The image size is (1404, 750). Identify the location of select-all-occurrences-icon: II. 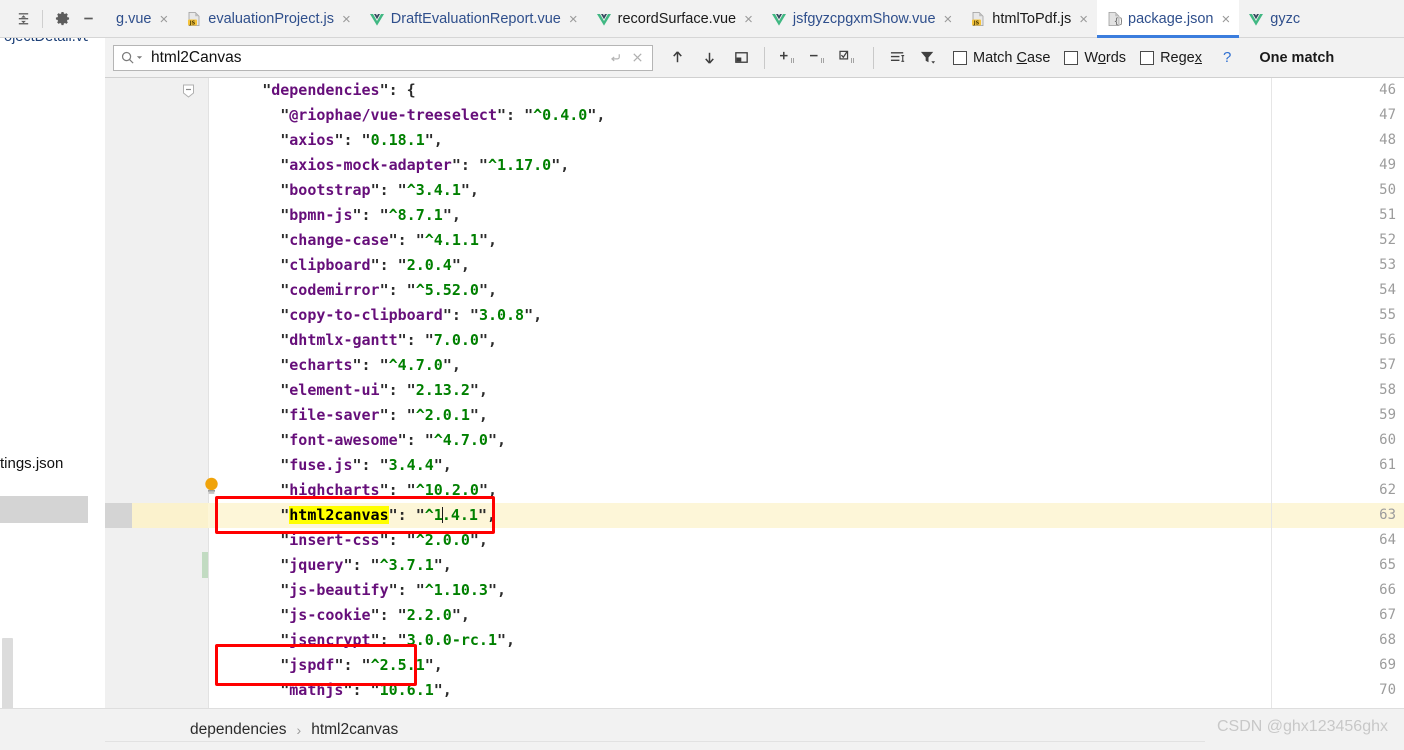
(848, 58).